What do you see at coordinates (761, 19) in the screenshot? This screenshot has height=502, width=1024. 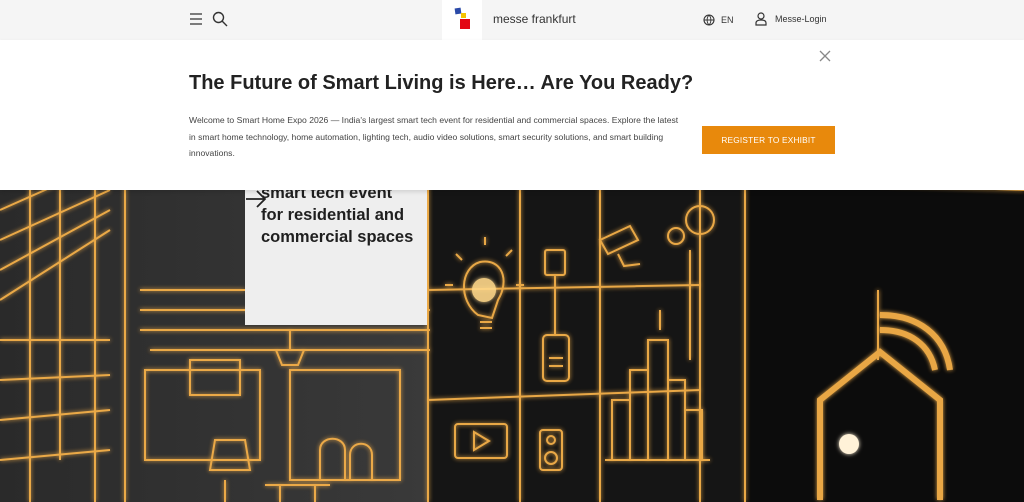 I see `user-icon` at bounding box center [761, 19].